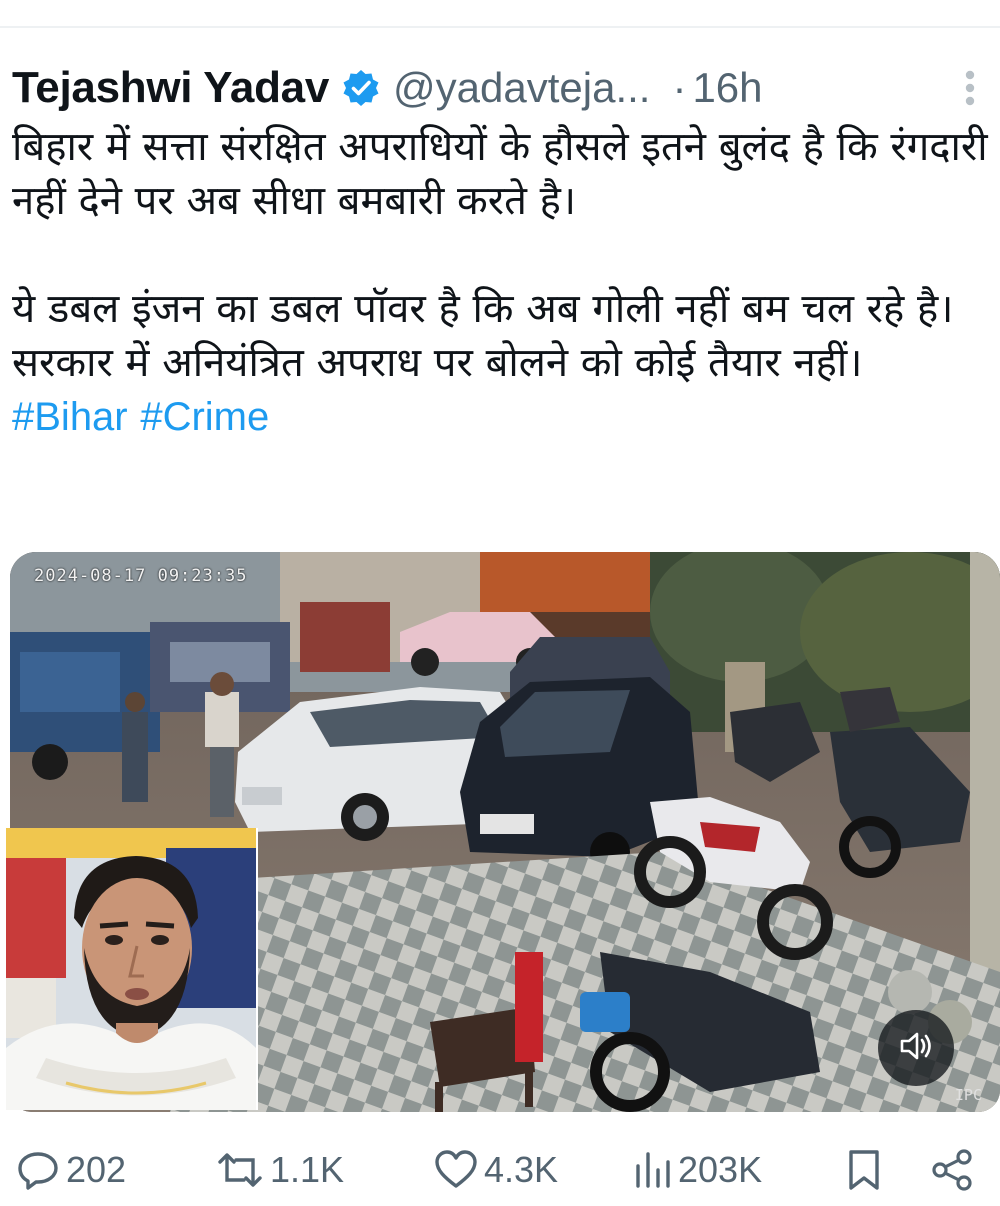 The width and height of the screenshot is (1000, 1206). I want to click on cctv-channel-label: IPC, so click(968, 1095).